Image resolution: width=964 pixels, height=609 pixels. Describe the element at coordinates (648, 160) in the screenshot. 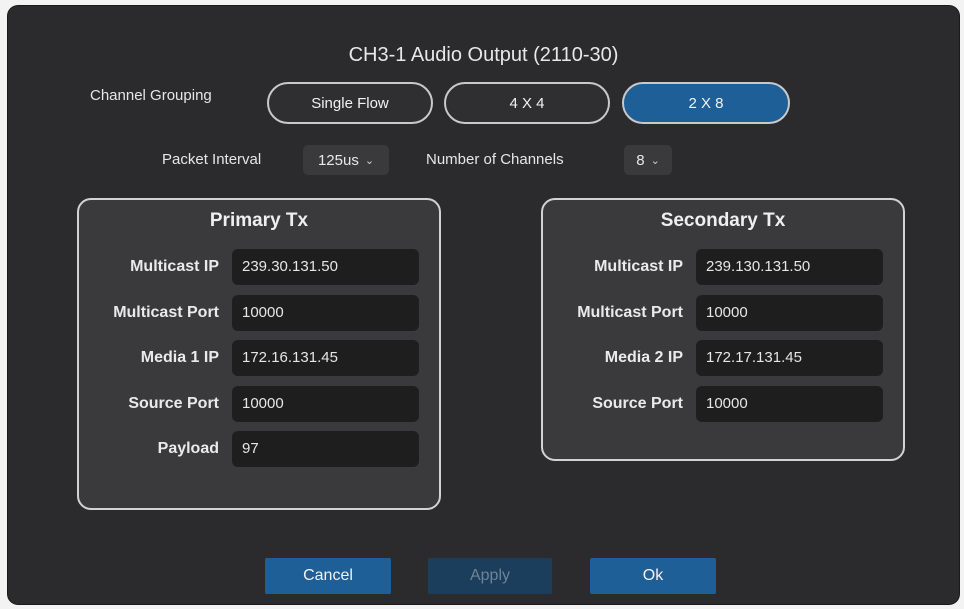

I see `number-of-channels-select: 8 ⌄` at that location.